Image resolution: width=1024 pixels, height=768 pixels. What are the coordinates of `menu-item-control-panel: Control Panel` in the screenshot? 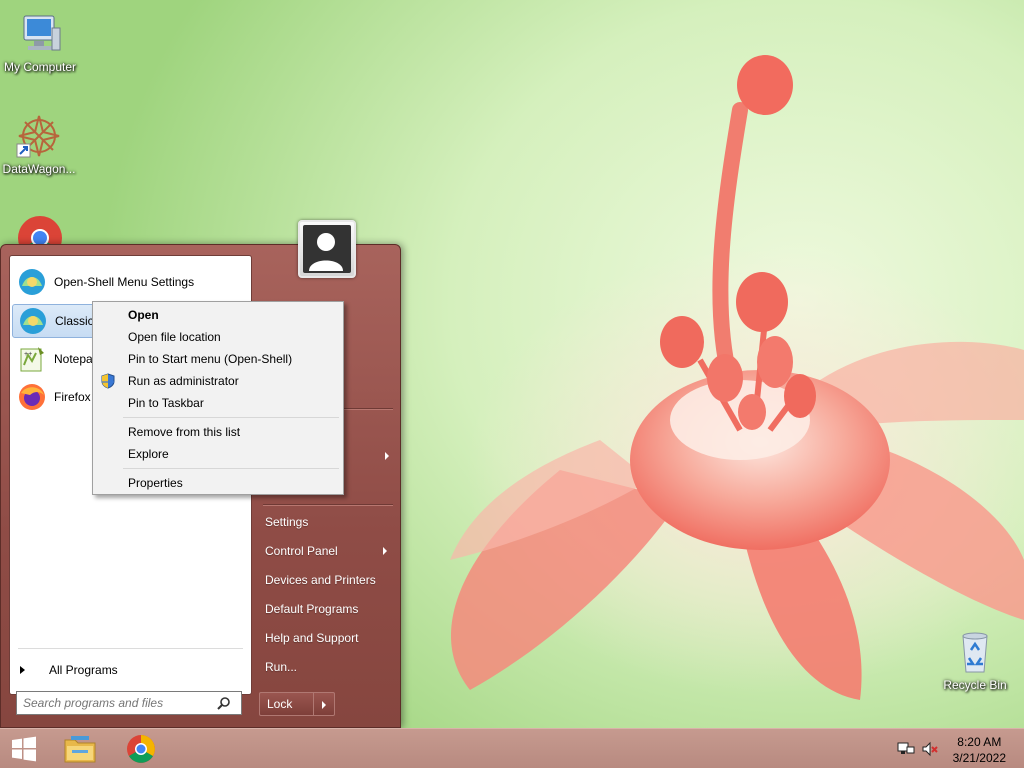 It's located at (327, 551).